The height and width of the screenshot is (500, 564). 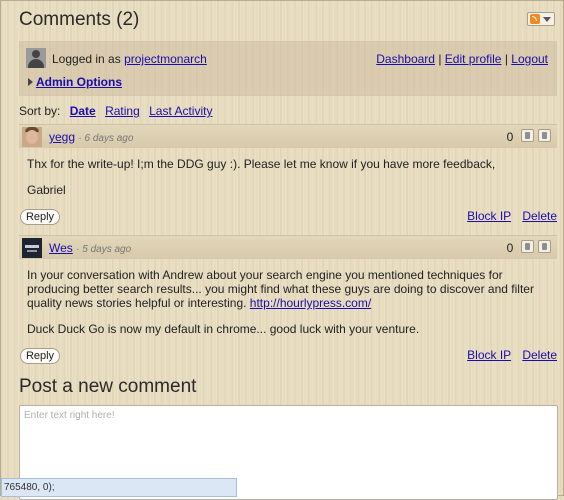 I want to click on sort-rating-link: Rating, so click(x=122, y=111).